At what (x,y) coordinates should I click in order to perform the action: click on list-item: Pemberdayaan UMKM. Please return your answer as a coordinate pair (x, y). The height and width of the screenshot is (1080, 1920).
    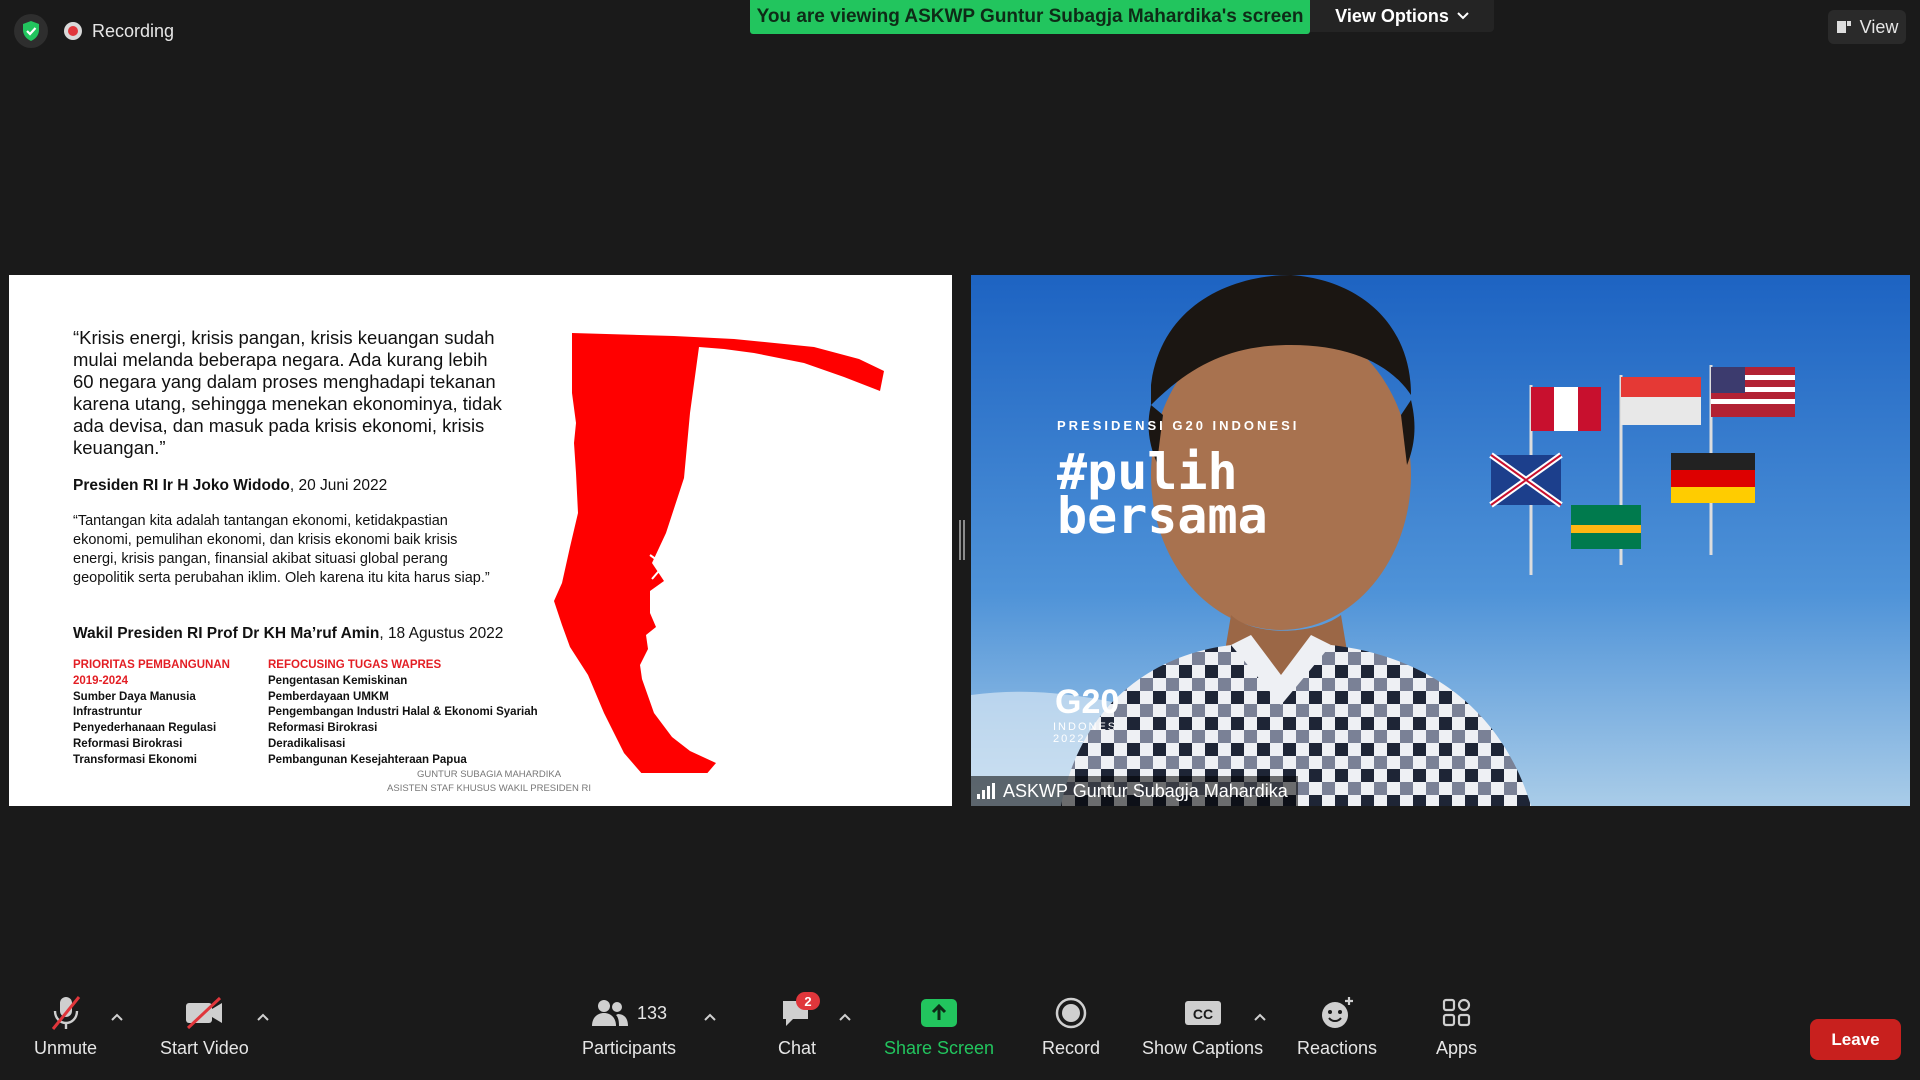
    Looking at the image, I should click on (328, 696).